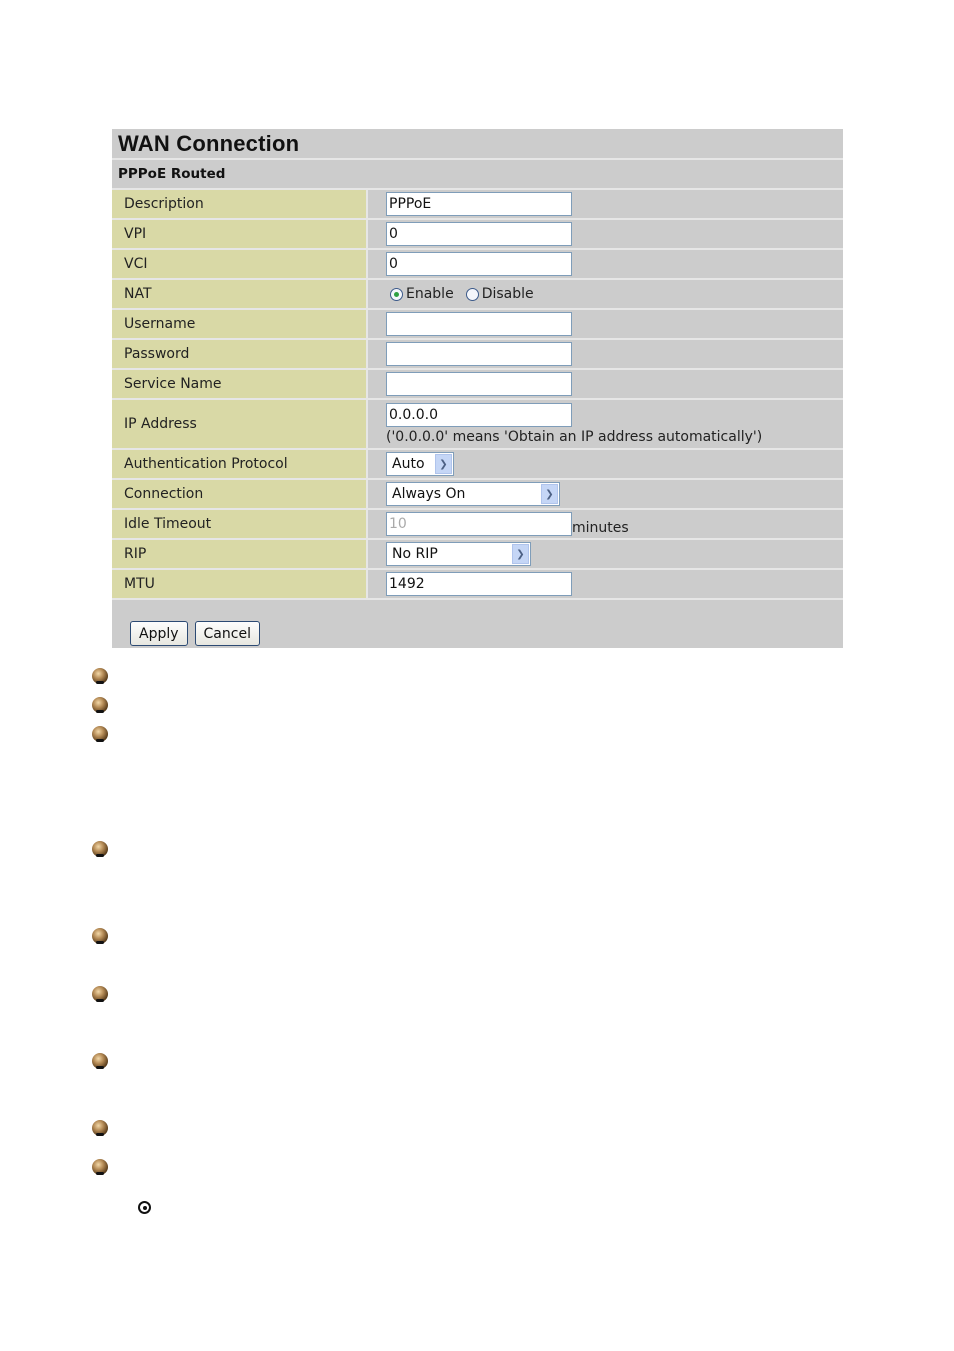 This screenshot has height=1351, width=954. What do you see at coordinates (396, 294) in the screenshot?
I see `radio-checked-icon` at bounding box center [396, 294].